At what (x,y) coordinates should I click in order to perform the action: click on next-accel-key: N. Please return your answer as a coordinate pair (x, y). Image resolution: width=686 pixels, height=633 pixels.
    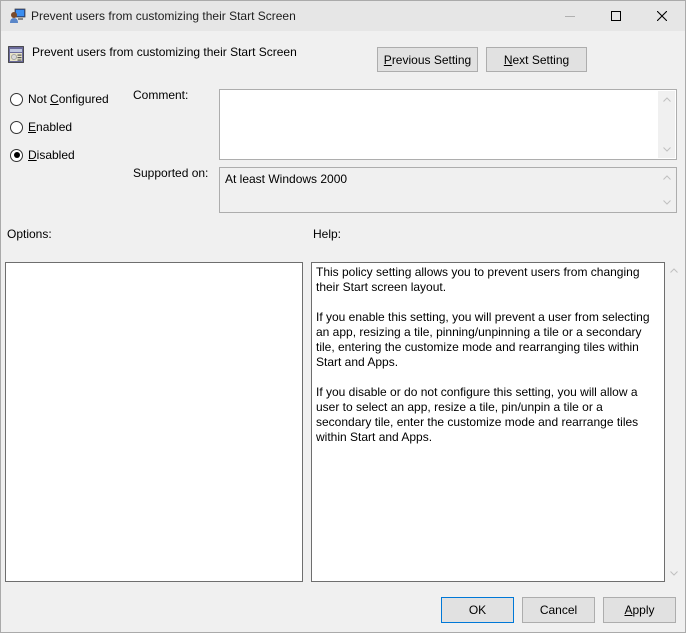
    Looking at the image, I should click on (508, 59).